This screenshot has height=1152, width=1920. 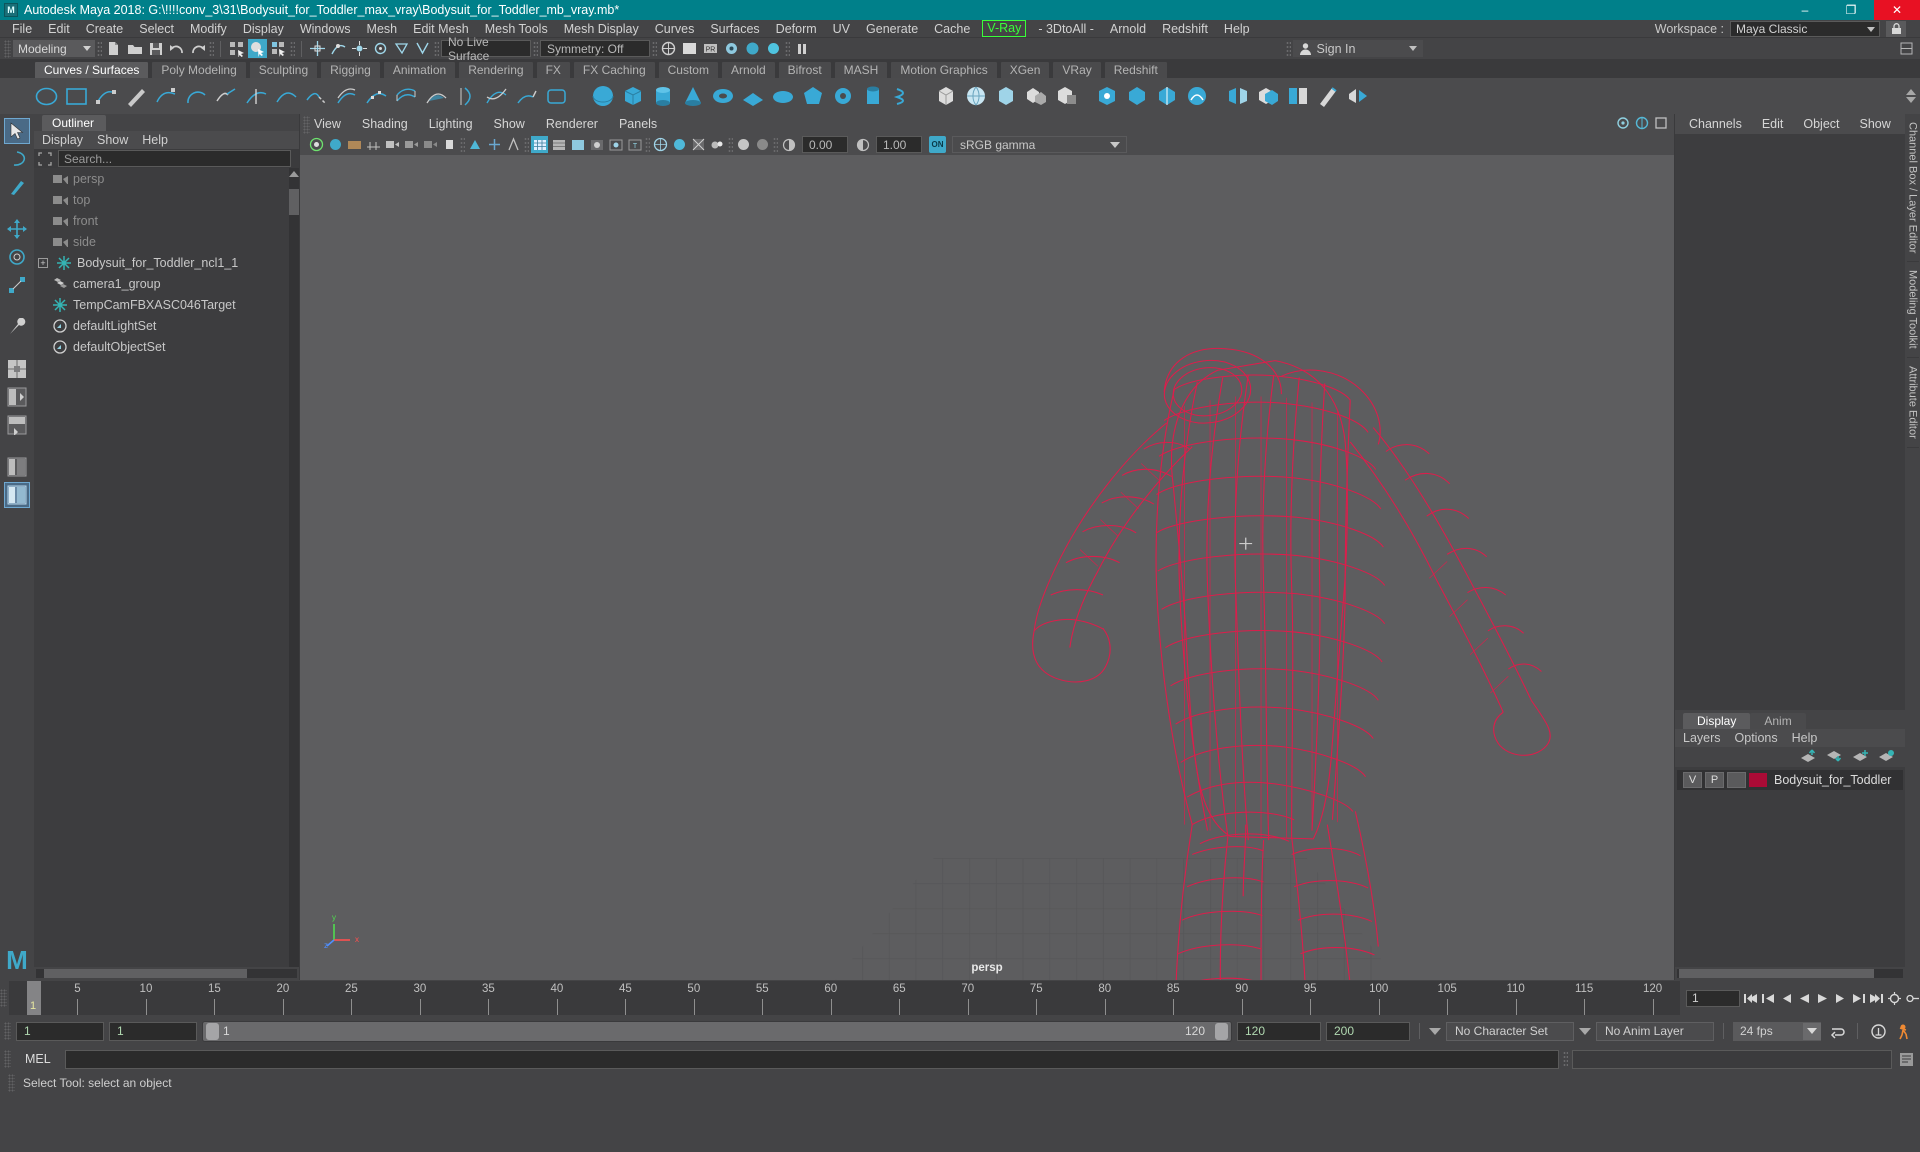 What do you see at coordinates (156, 29) in the screenshot?
I see `menu-select: Select` at bounding box center [156, 29].